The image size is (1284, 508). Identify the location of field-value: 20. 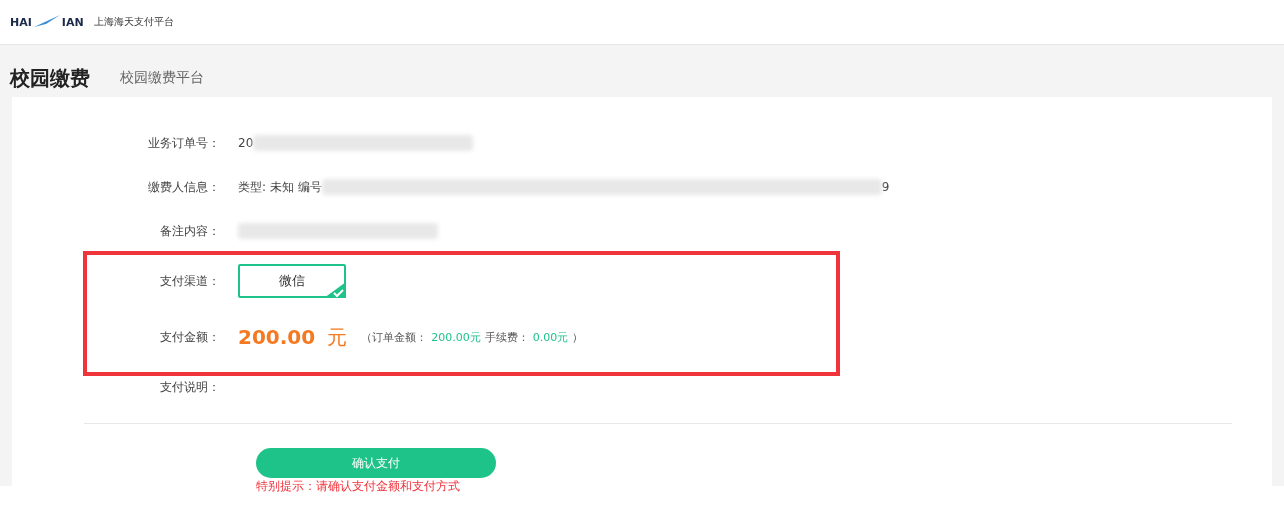
(246, 143).